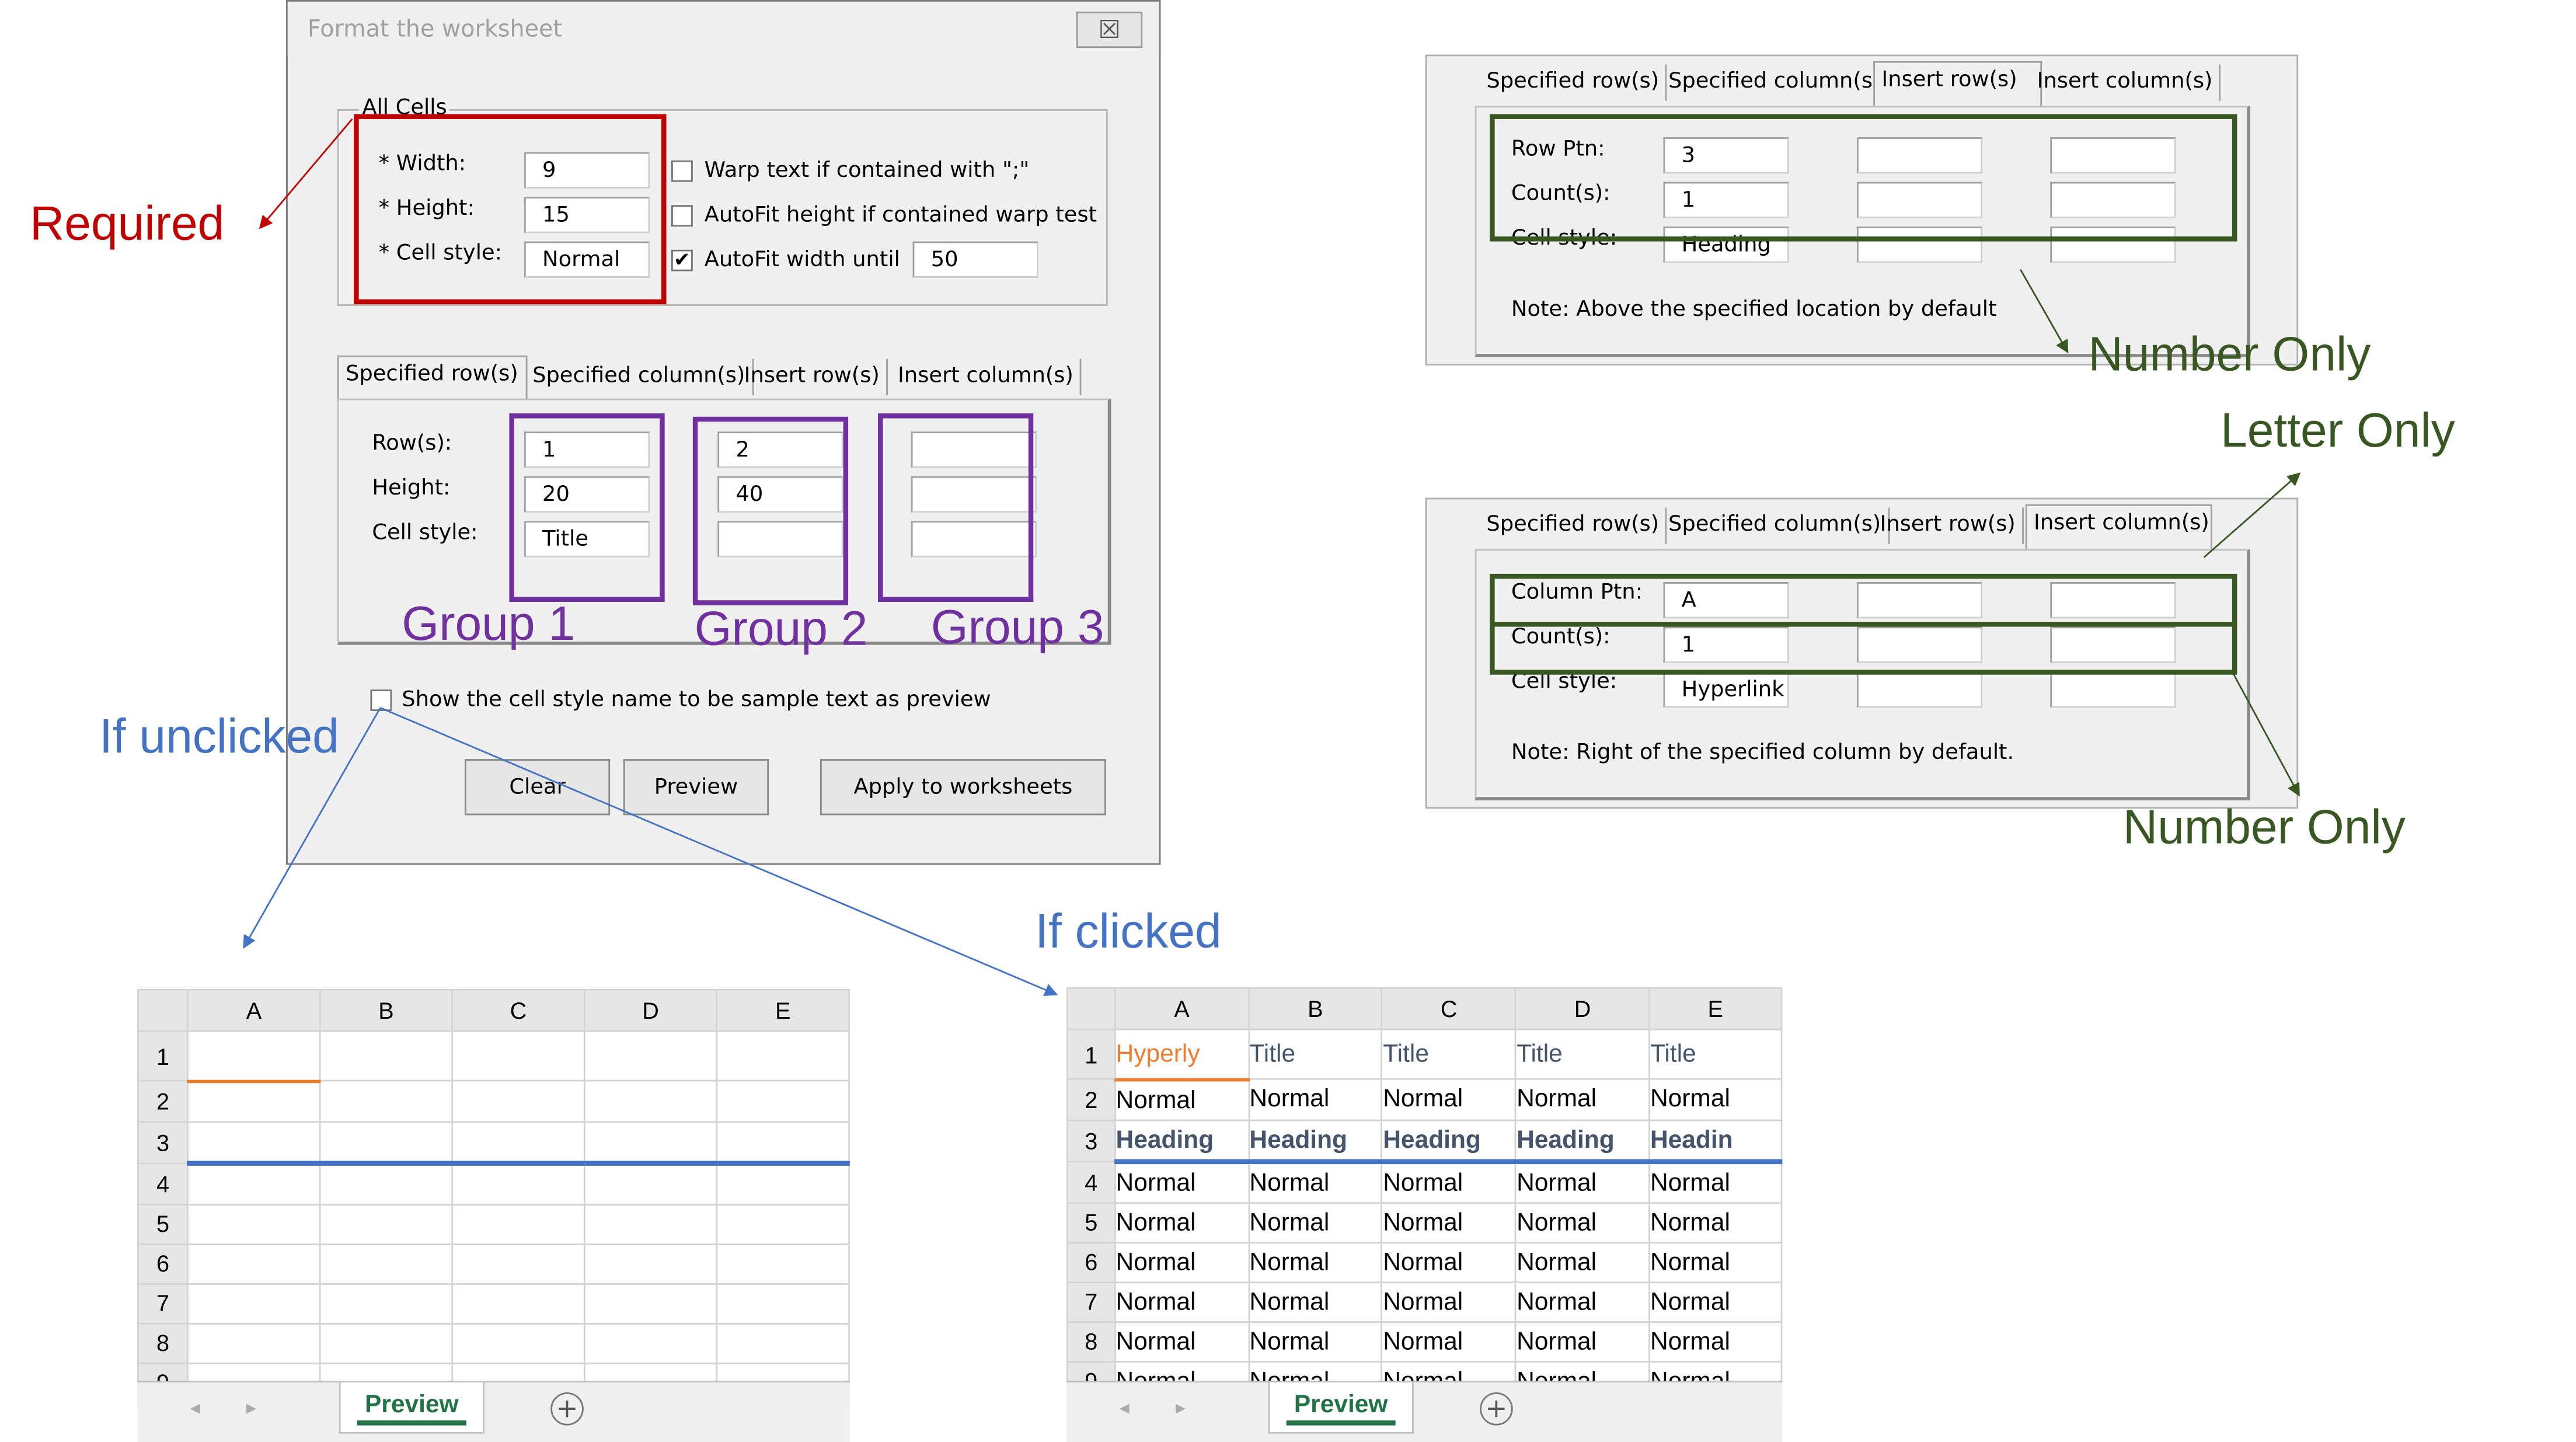 The image size is (2576, 1442). I want to click on autofit-width-checkbox: ✔, so click(682, 260).